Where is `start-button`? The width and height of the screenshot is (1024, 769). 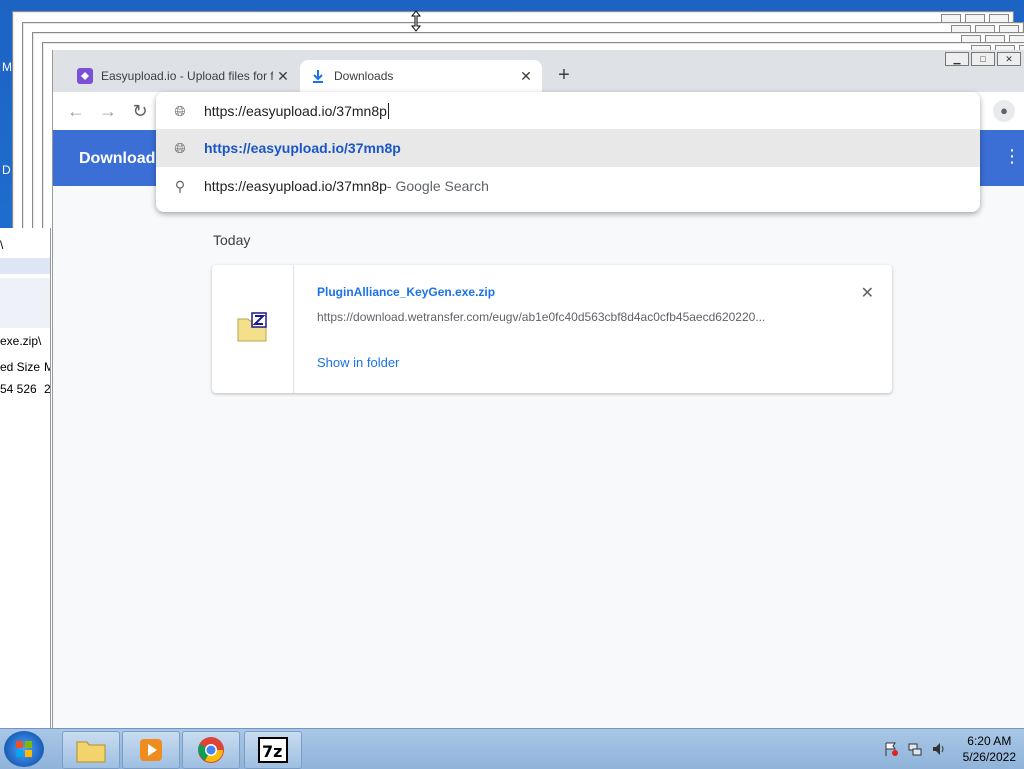
start-button is located at coordinates (24, 749).